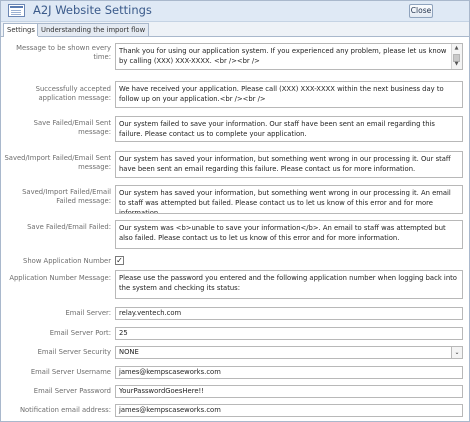 This screenshot has width=470, height=422. Describe the element at coordinates (421, 11) in the screenshot. I see `close-button: Close` at that location.